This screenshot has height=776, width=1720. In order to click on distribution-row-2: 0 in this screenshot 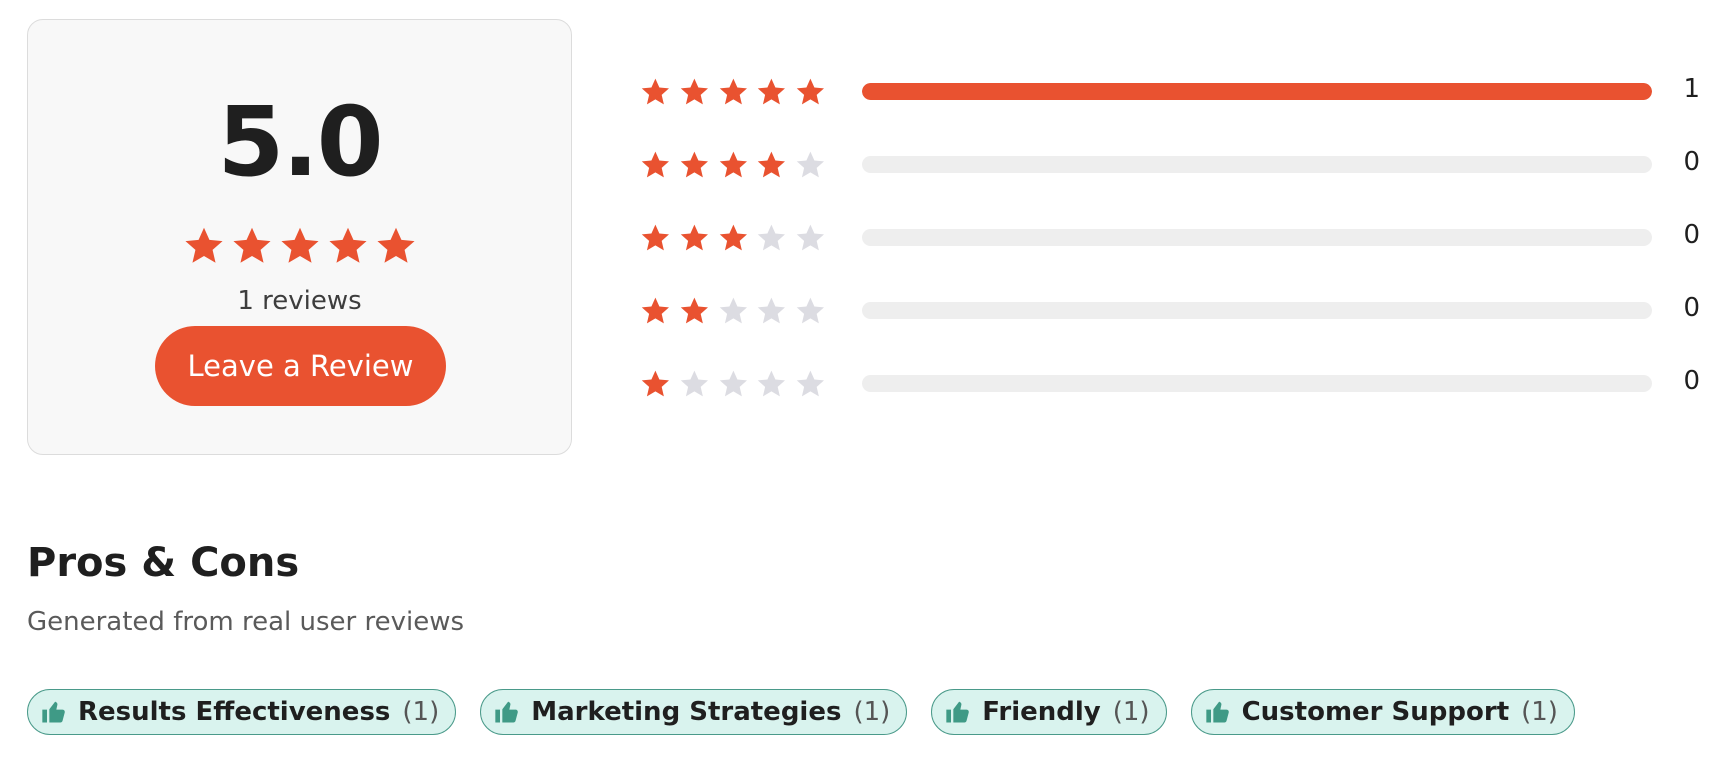, I will do `click(1170, 311)`.